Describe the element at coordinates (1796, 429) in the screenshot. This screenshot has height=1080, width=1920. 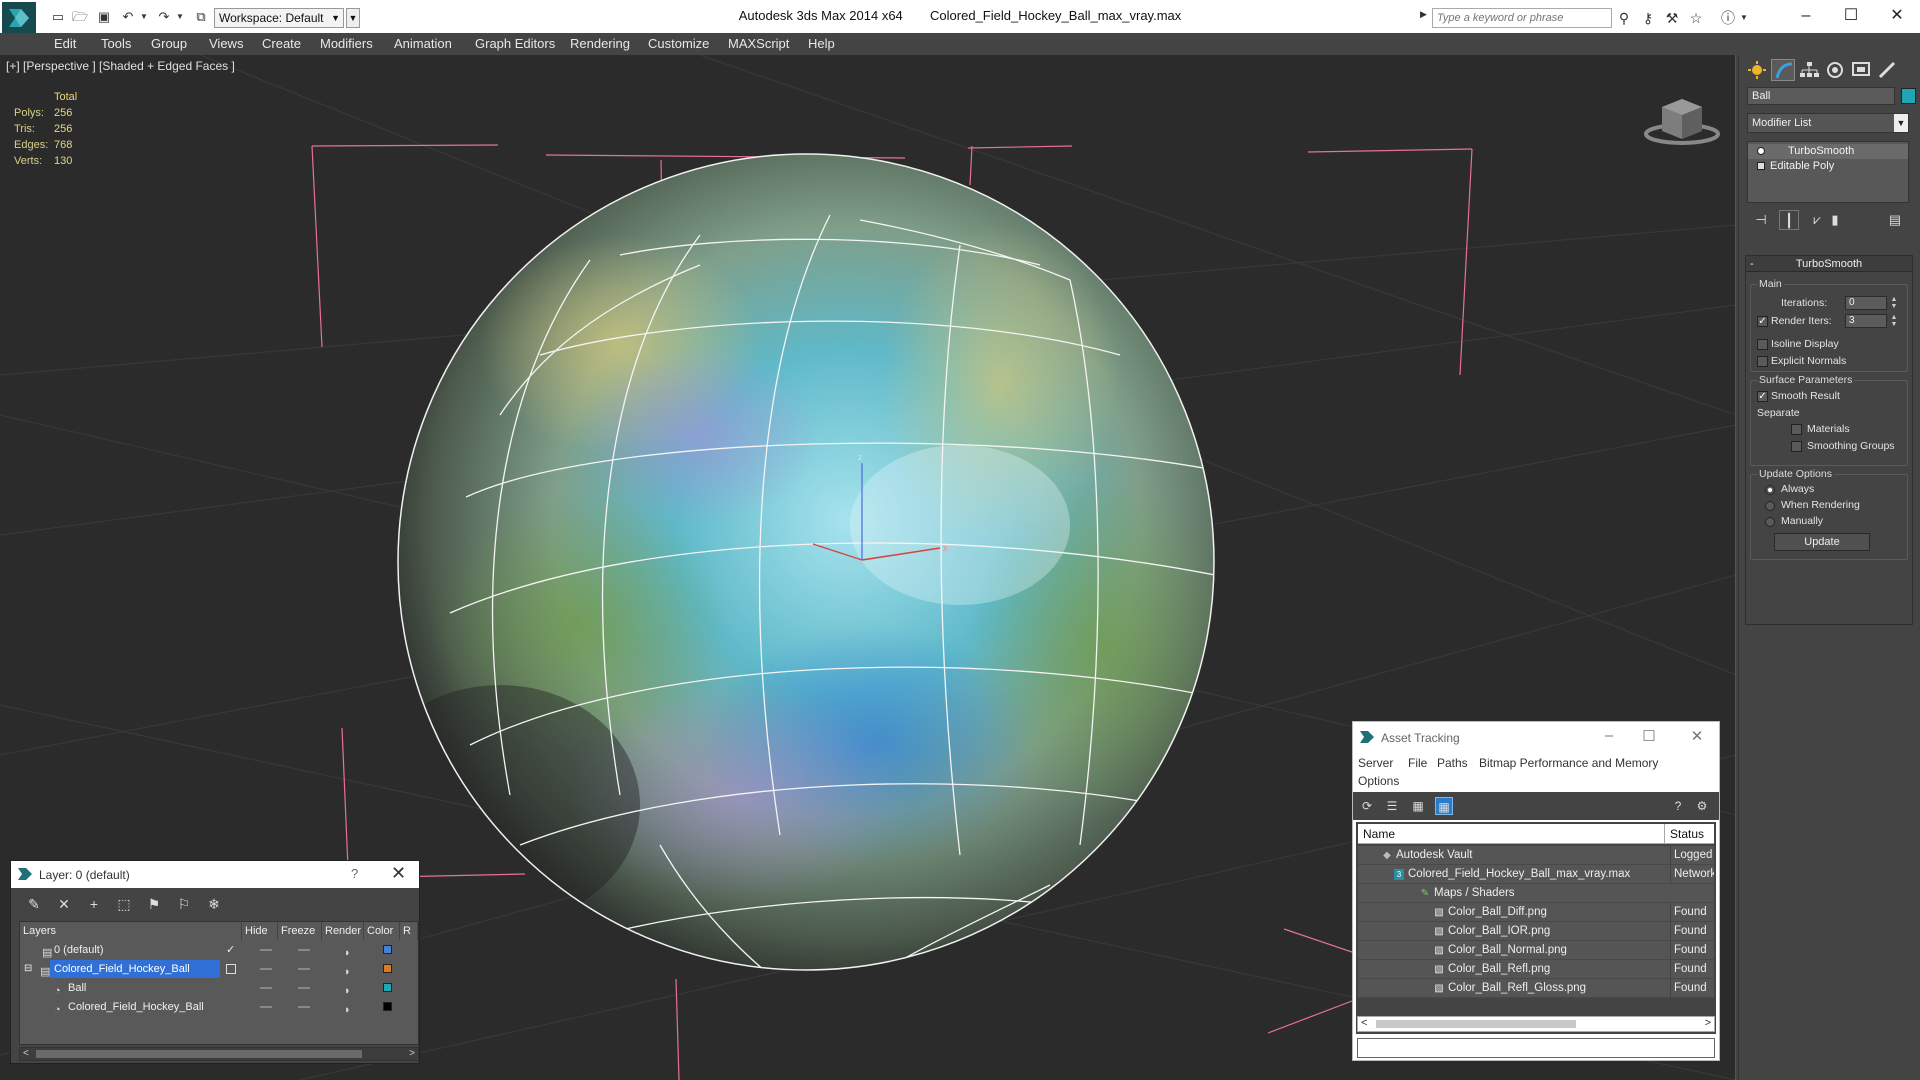
I see `materials-checkbox` at that location.